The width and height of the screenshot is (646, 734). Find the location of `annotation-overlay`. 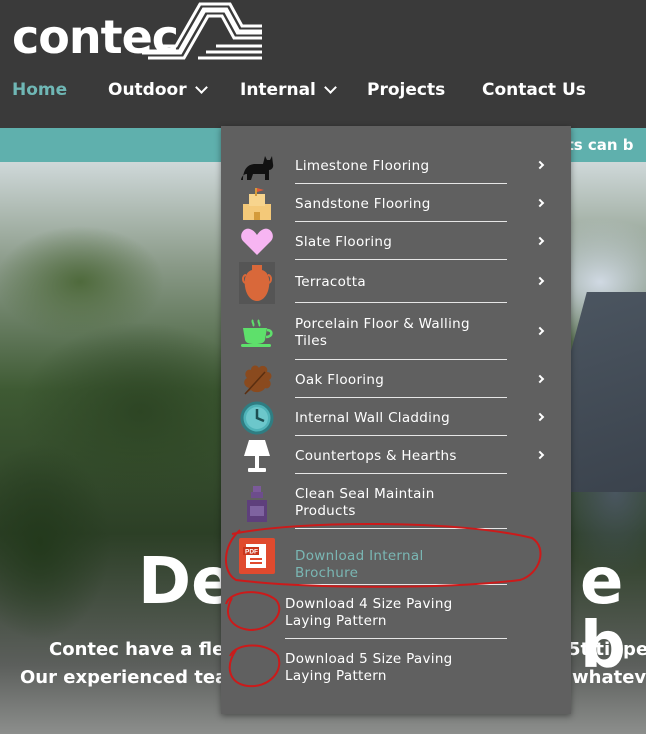

annotation-overlay is located at coordinates (383, 605).